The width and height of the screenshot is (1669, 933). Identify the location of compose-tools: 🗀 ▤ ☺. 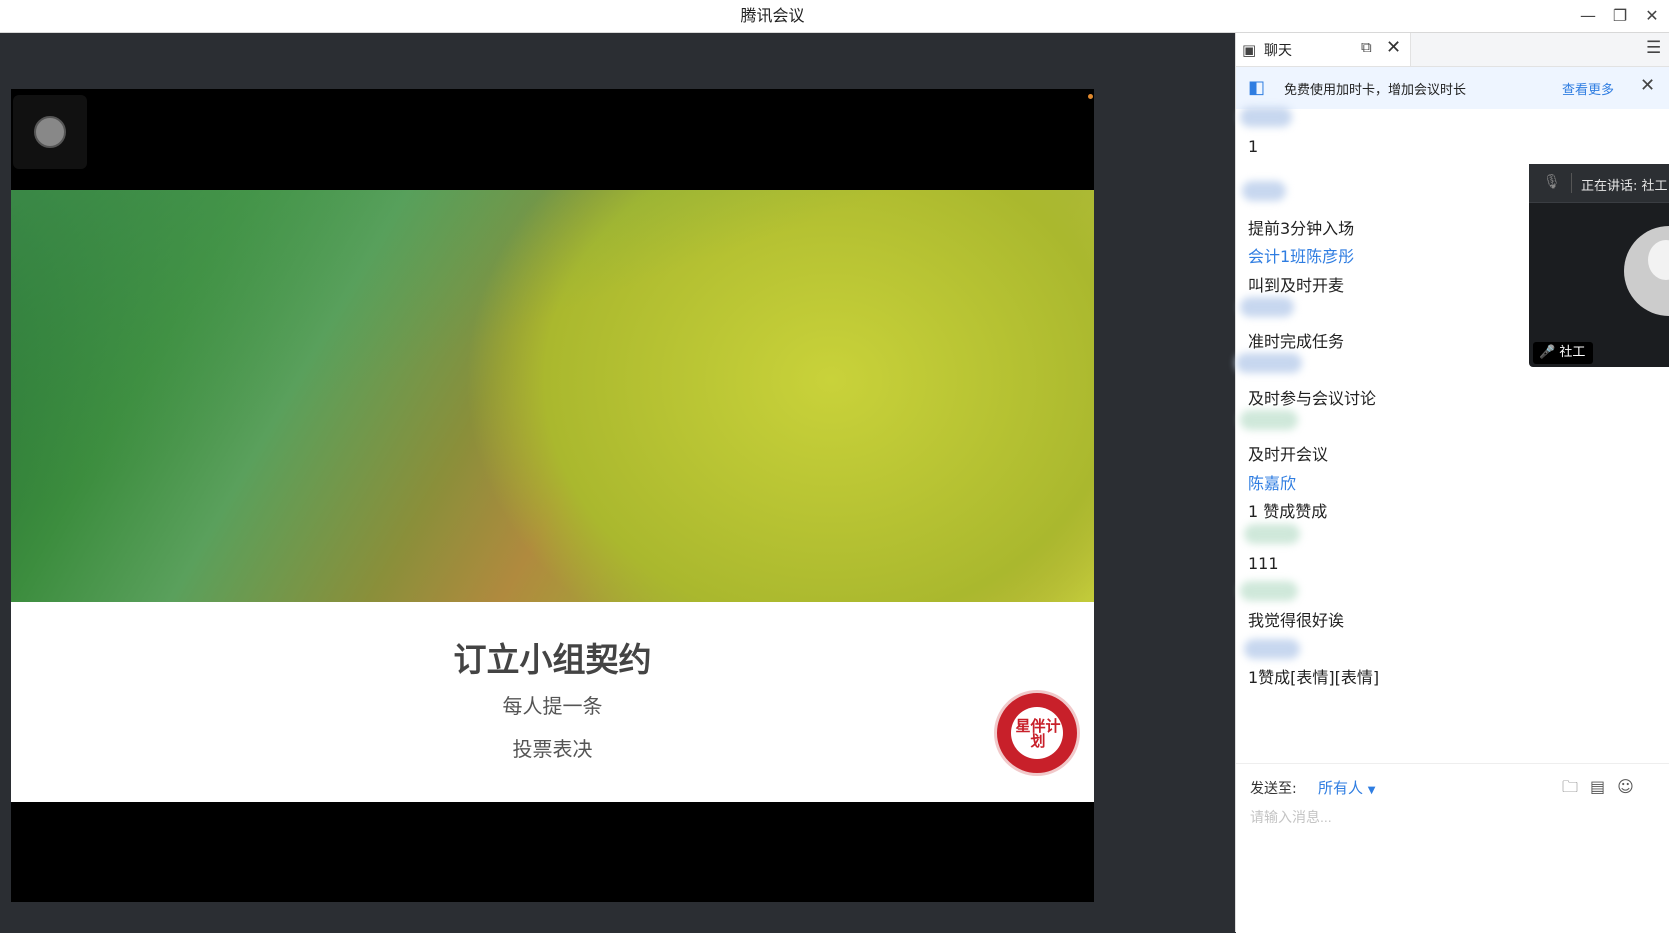
(1604, 789).